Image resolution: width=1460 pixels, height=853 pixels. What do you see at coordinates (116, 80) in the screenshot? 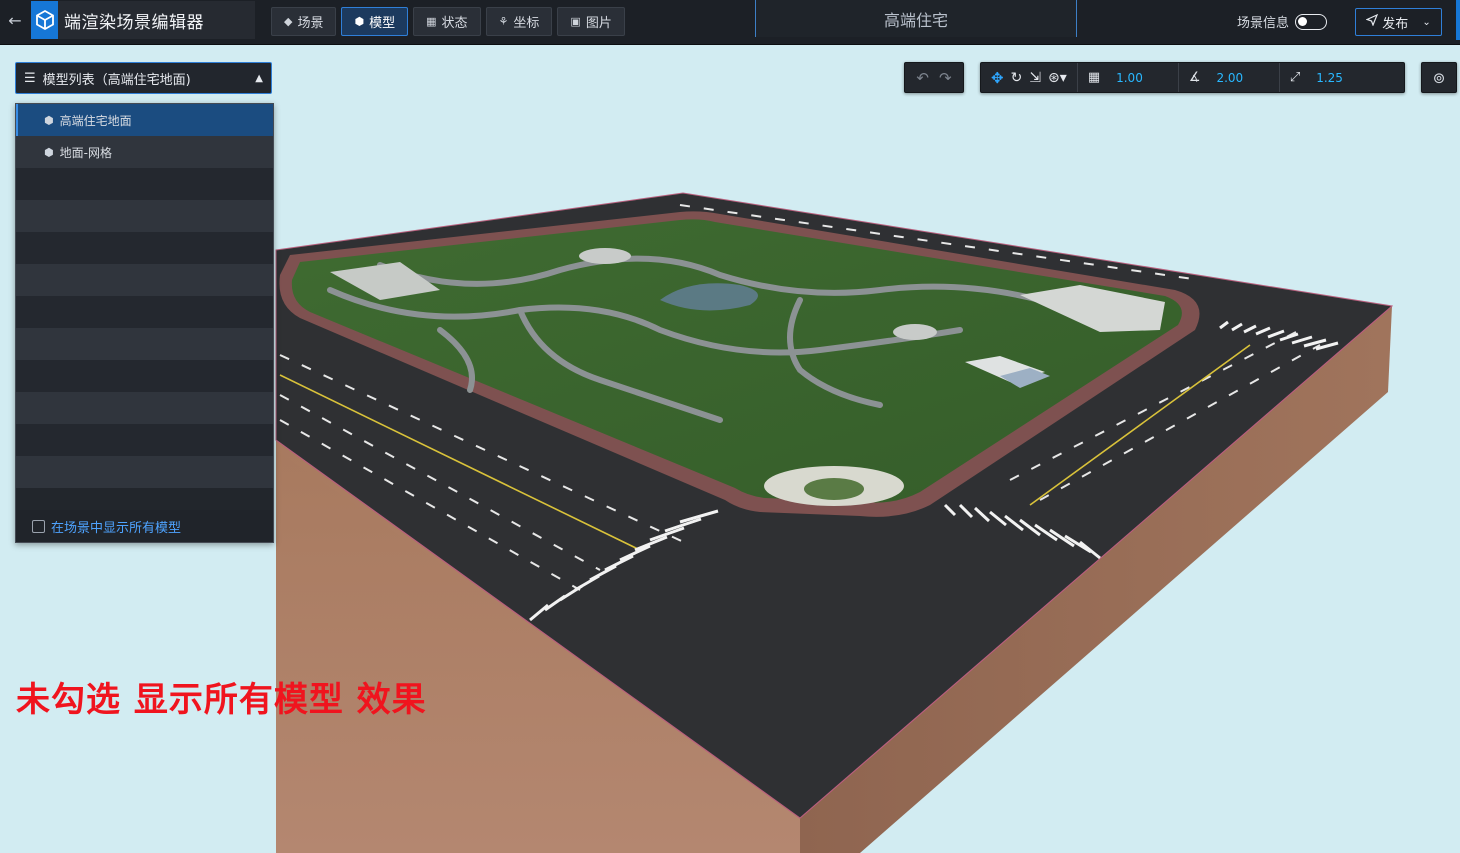
I see `model-list-title: 模型列表（高端住宅地面)` at bounding box center [116, 80].